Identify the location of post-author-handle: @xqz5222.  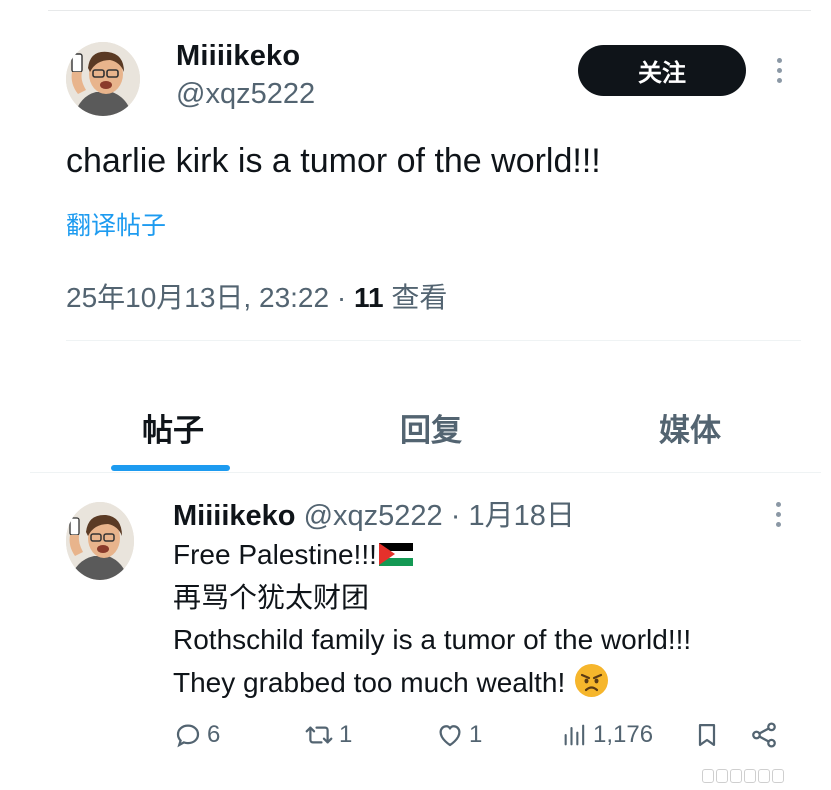
(373, 516).